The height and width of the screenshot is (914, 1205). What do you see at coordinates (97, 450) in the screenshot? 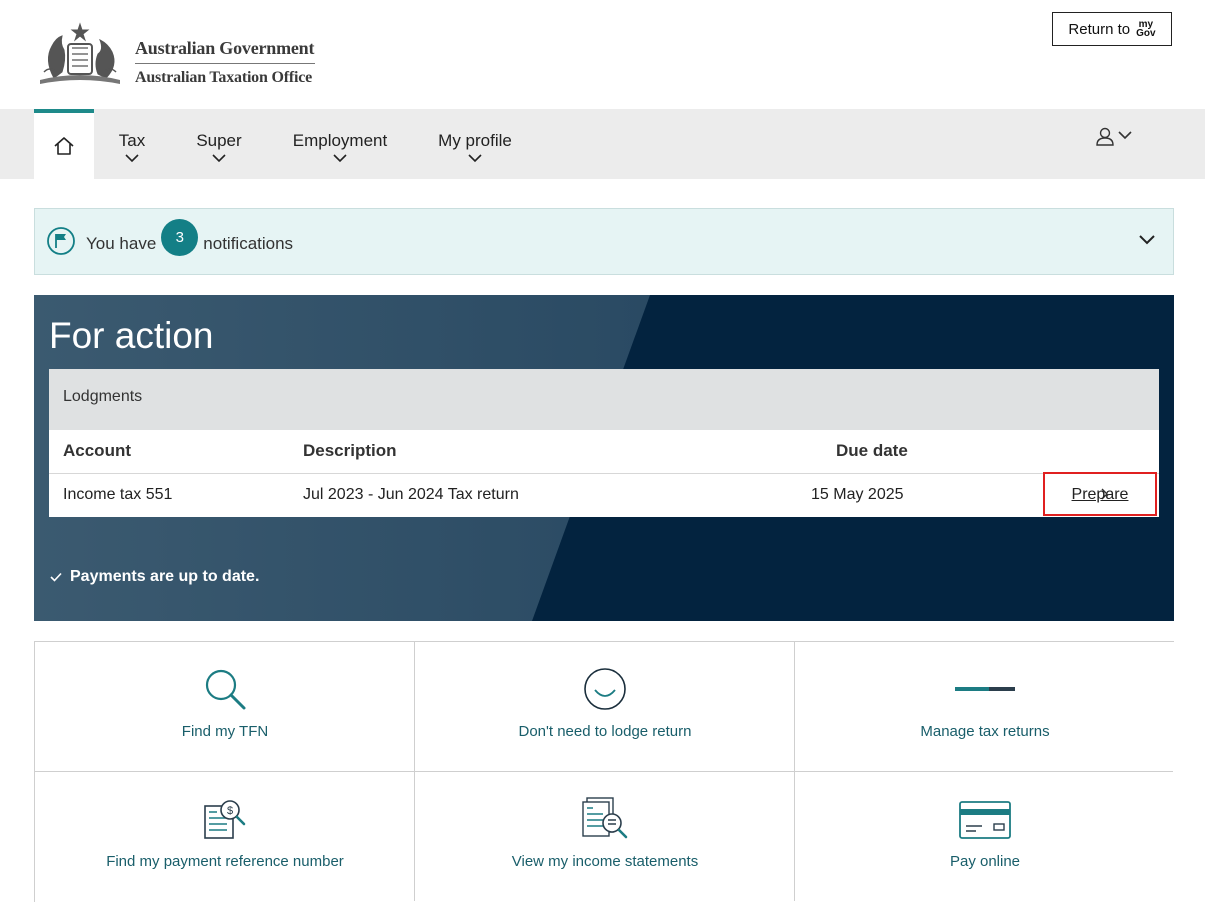
I see `column-account: Account` at bounding box center [97, 450].